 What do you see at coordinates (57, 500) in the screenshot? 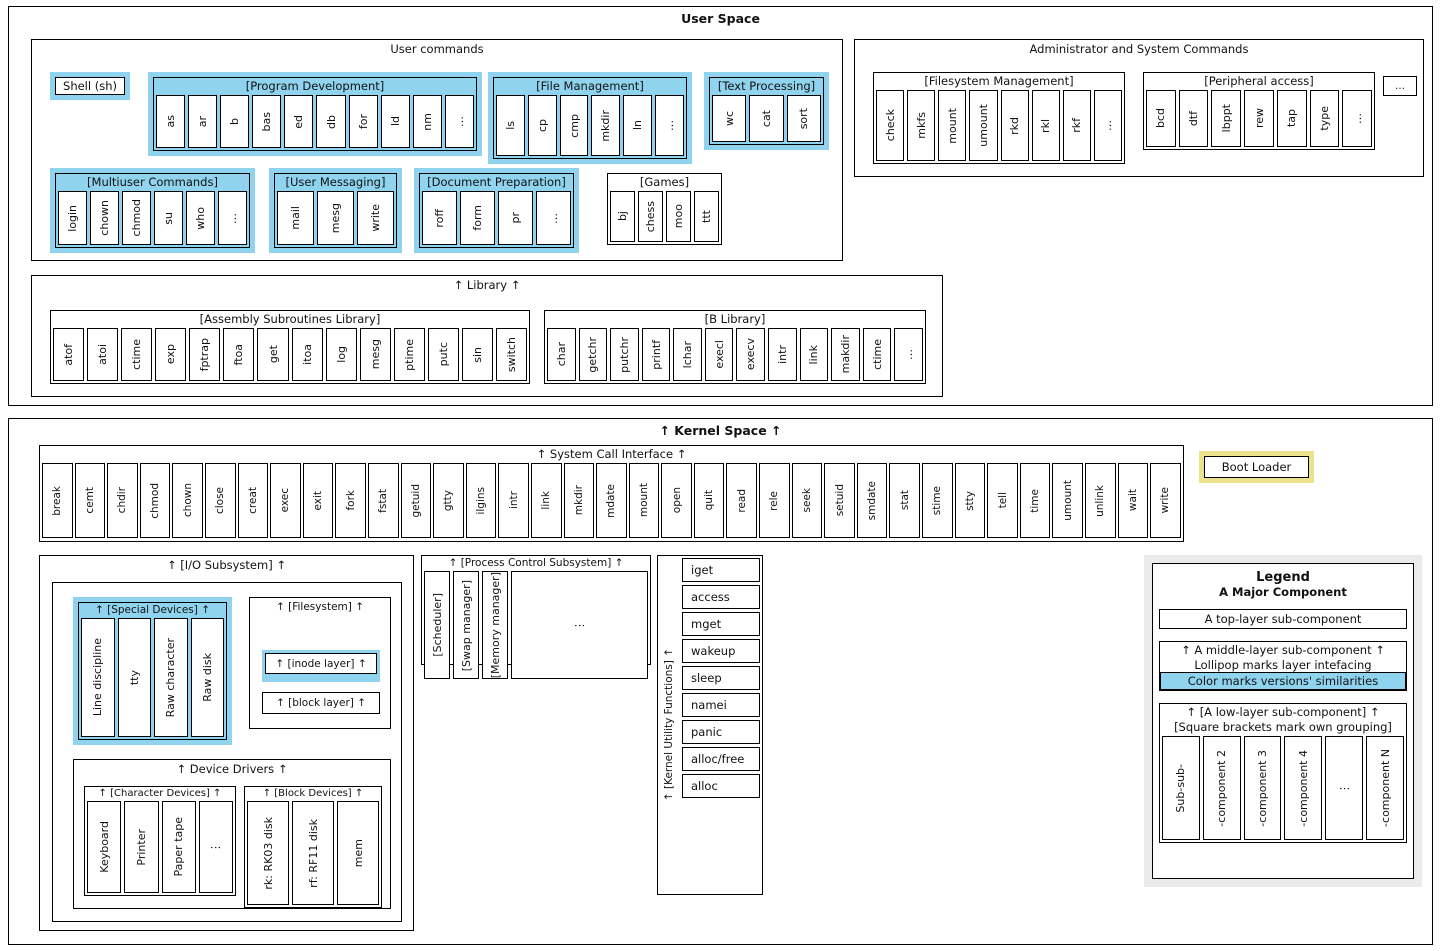
I see `syscall-cell: break` at bounding box center [57, 500].